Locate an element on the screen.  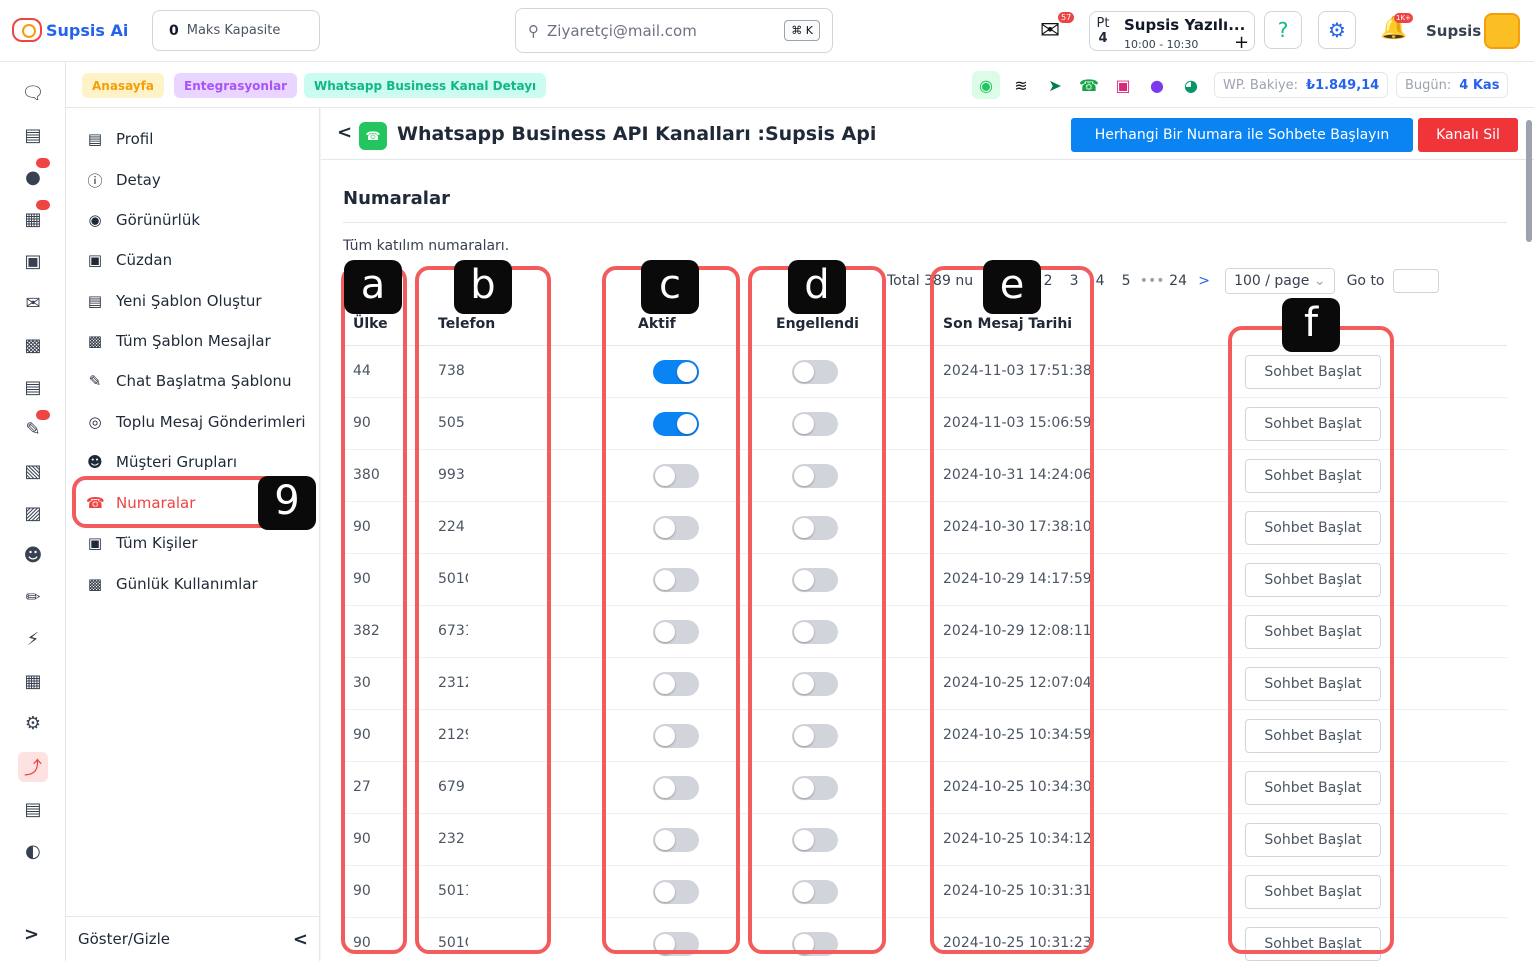
start-chat-any-number-button: Herhangi Bir Numara ile Sohbete Başlayın is located at coordinates (1242, 135).